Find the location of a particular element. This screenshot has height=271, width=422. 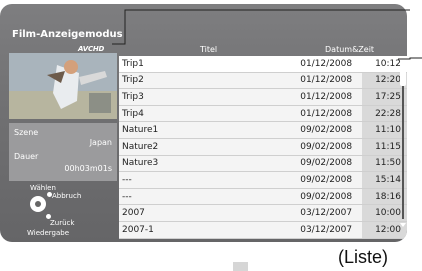

cancel-label: Abbruch is located at coordinates (67, 196).